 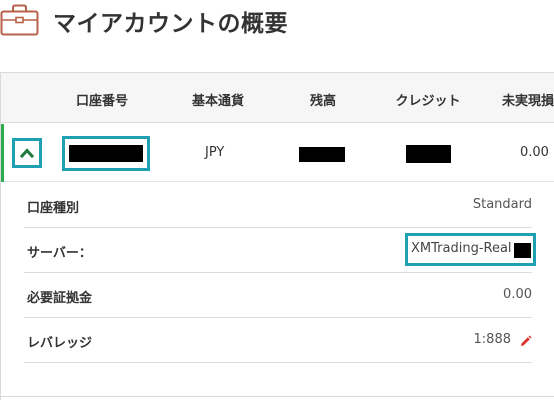 What do you see at coordinates (527, 101) in the screenshot?
I see `column-header-unrealized: 未実現損` at bounding box center [527, 101].